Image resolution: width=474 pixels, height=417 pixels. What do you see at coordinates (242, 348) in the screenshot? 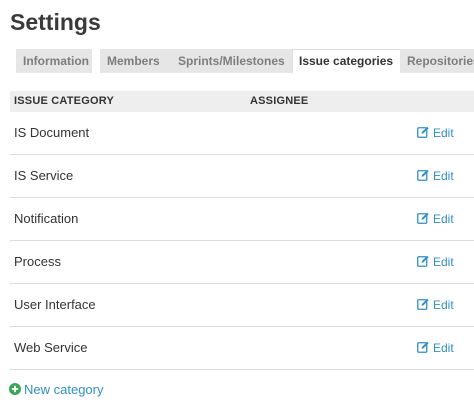
I see `table-row: Web Service Edit` at bounding box center [242, 348].